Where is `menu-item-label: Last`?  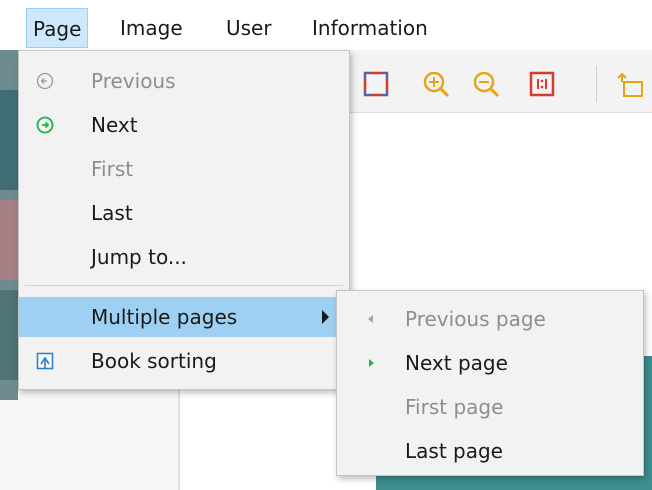
menu-item-label: Last is located at coordinates (112, 213).